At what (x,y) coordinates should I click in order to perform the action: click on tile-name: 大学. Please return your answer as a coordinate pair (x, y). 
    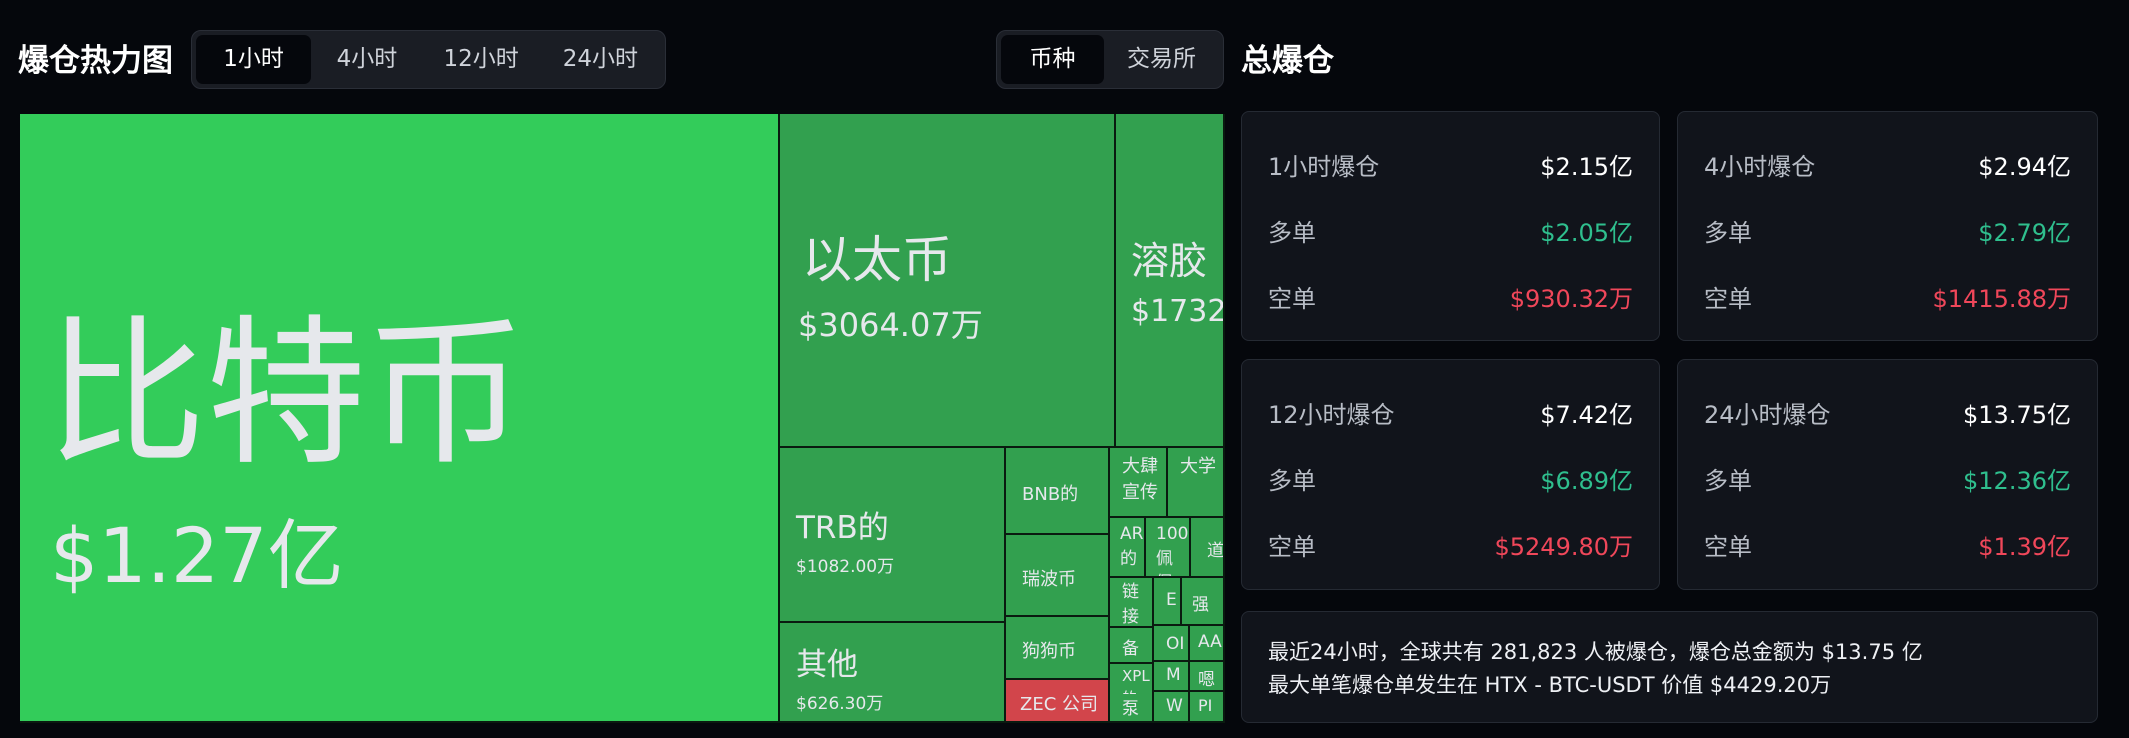
    Looking at the image, I should click on (1198, 466).